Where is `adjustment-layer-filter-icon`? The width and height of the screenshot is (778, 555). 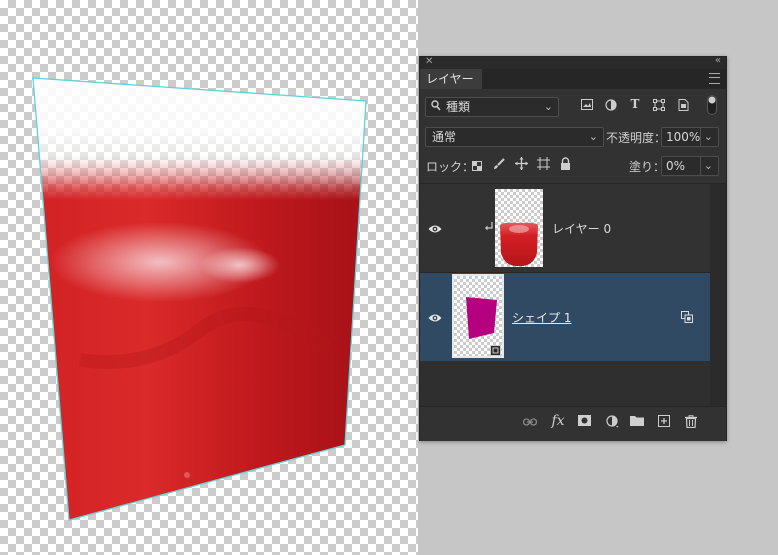 adjustment-layer-filter-icon is located at coordinates (611, 106).